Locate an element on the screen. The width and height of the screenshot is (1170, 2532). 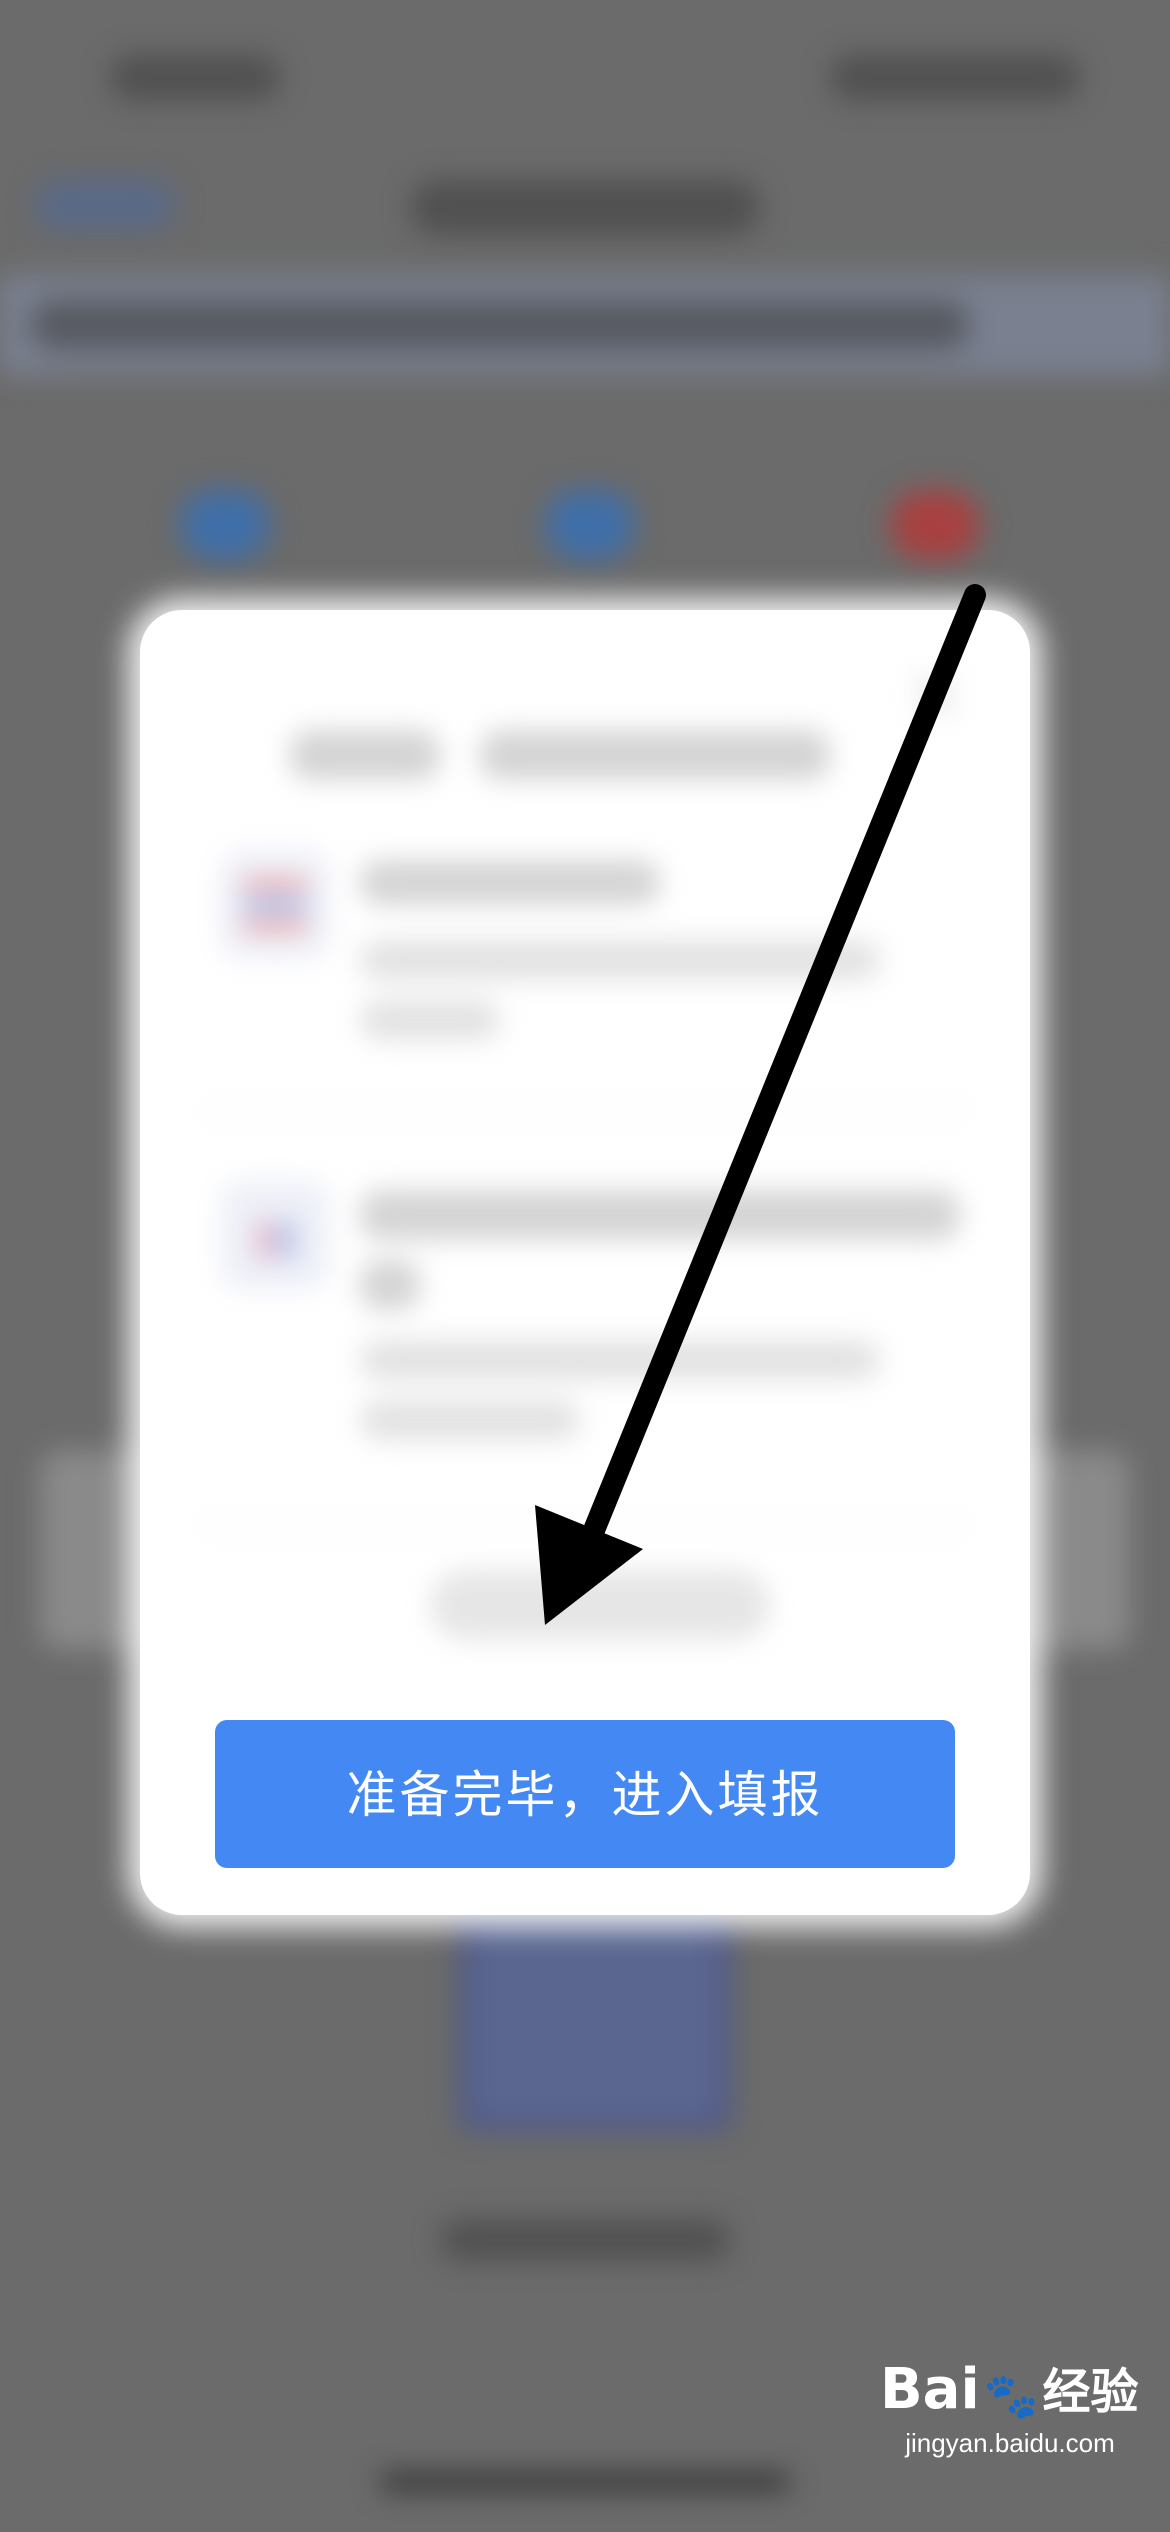
home-indicator is located at coordinates (585, 2482).